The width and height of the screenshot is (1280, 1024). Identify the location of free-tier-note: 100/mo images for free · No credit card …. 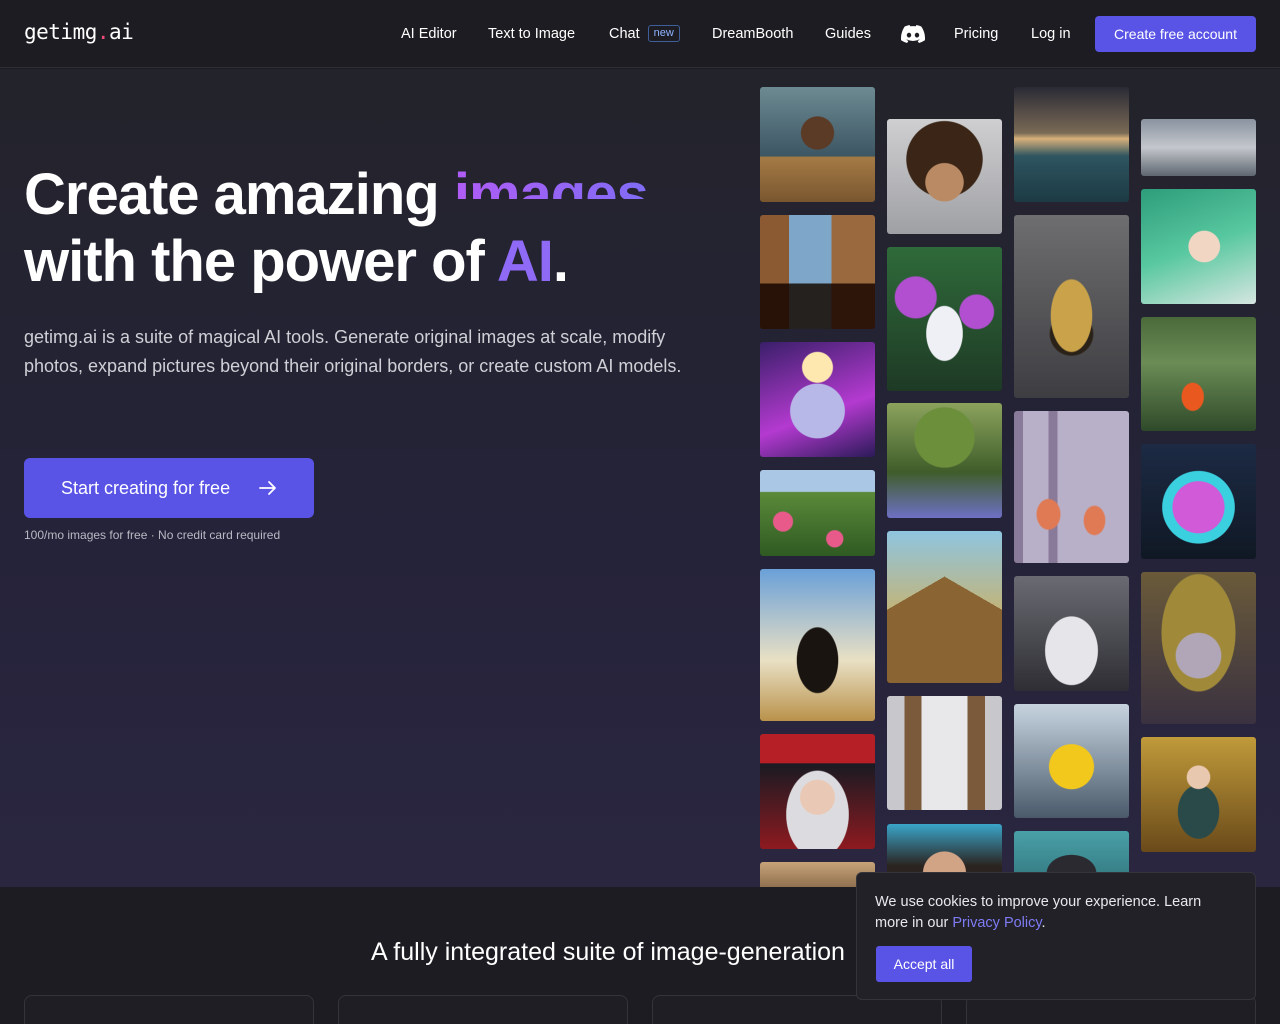
(152, 535).